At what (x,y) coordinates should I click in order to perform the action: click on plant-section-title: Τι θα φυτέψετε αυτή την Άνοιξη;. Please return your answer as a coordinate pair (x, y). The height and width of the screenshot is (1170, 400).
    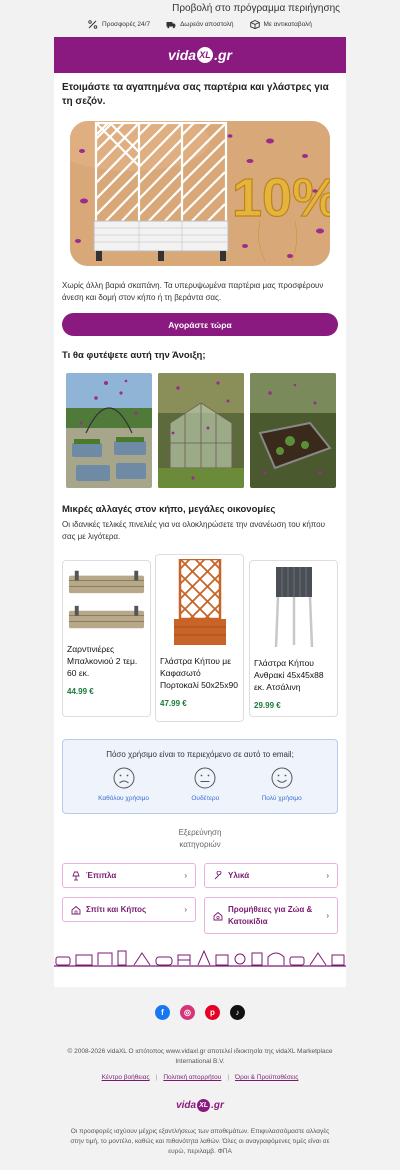
    Looking at the image, I should click on (134, 355).